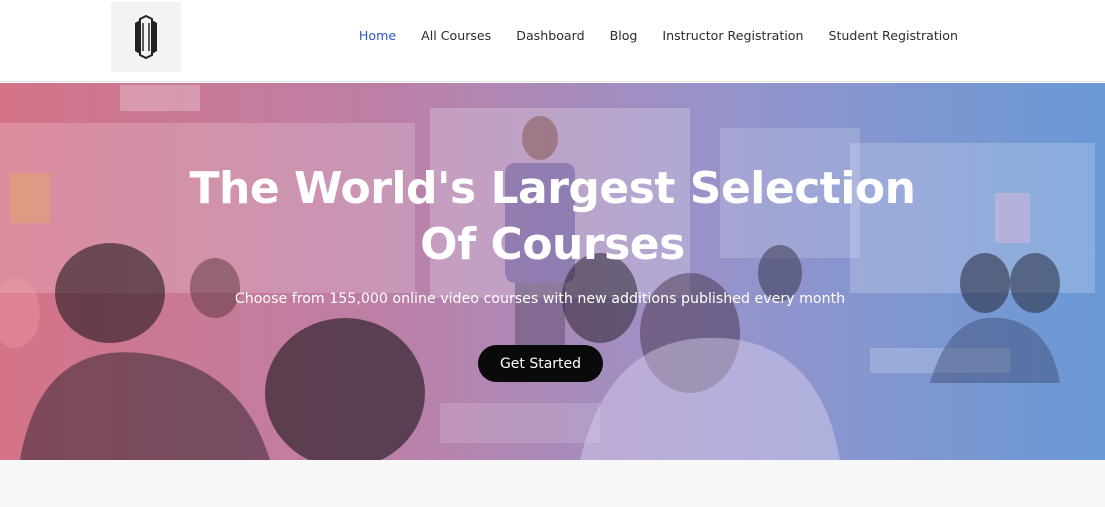  I want to click on nav-instructor-registration: Instructor Registration, so click(732, 36).